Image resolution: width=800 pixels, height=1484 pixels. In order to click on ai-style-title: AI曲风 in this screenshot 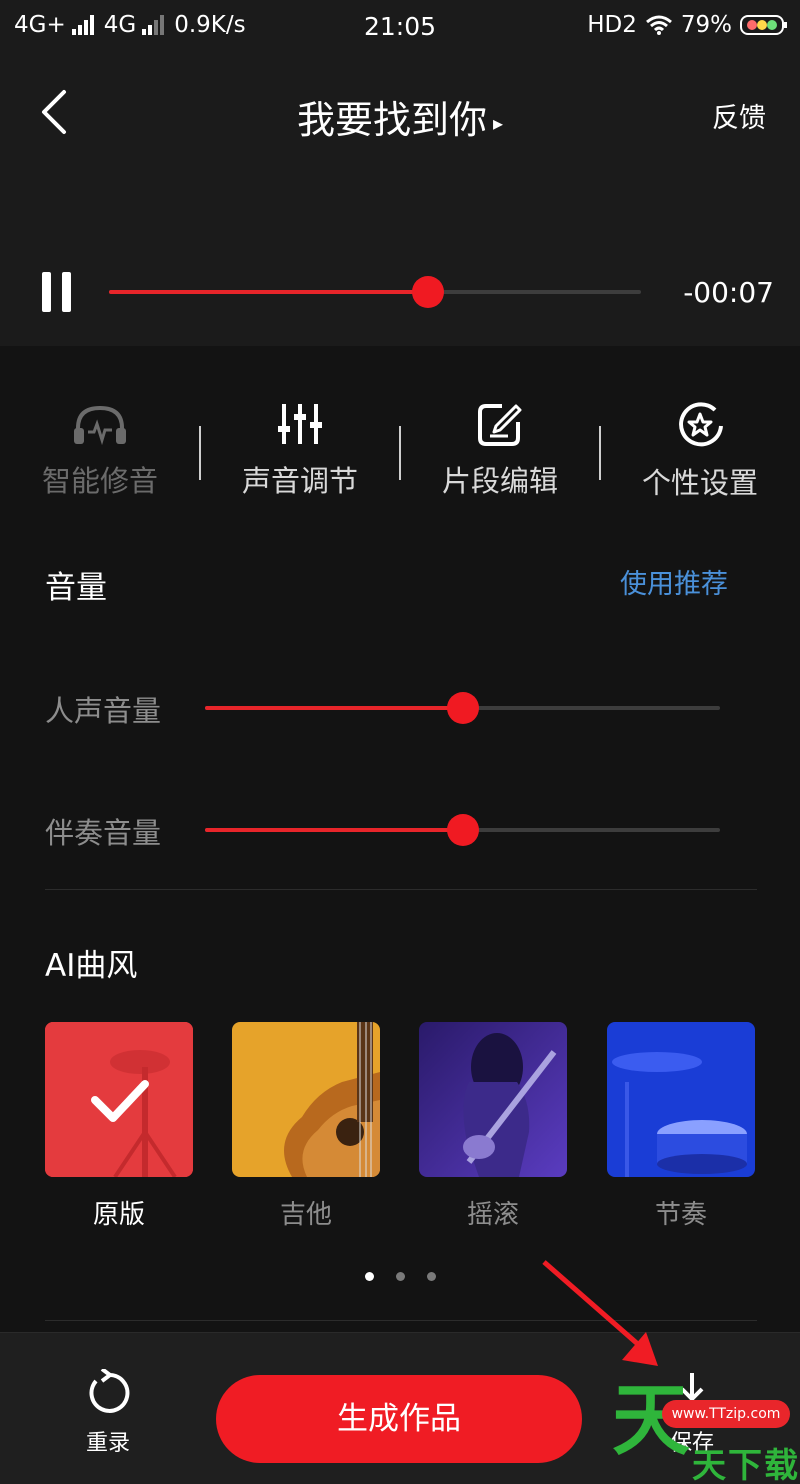, I will do `click(91, 966)`.